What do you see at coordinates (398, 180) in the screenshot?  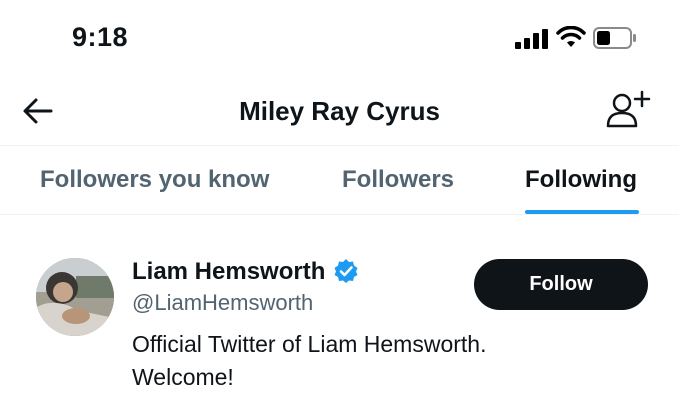 I see `tab-followers: Followers` at bounding box center [398, 180].